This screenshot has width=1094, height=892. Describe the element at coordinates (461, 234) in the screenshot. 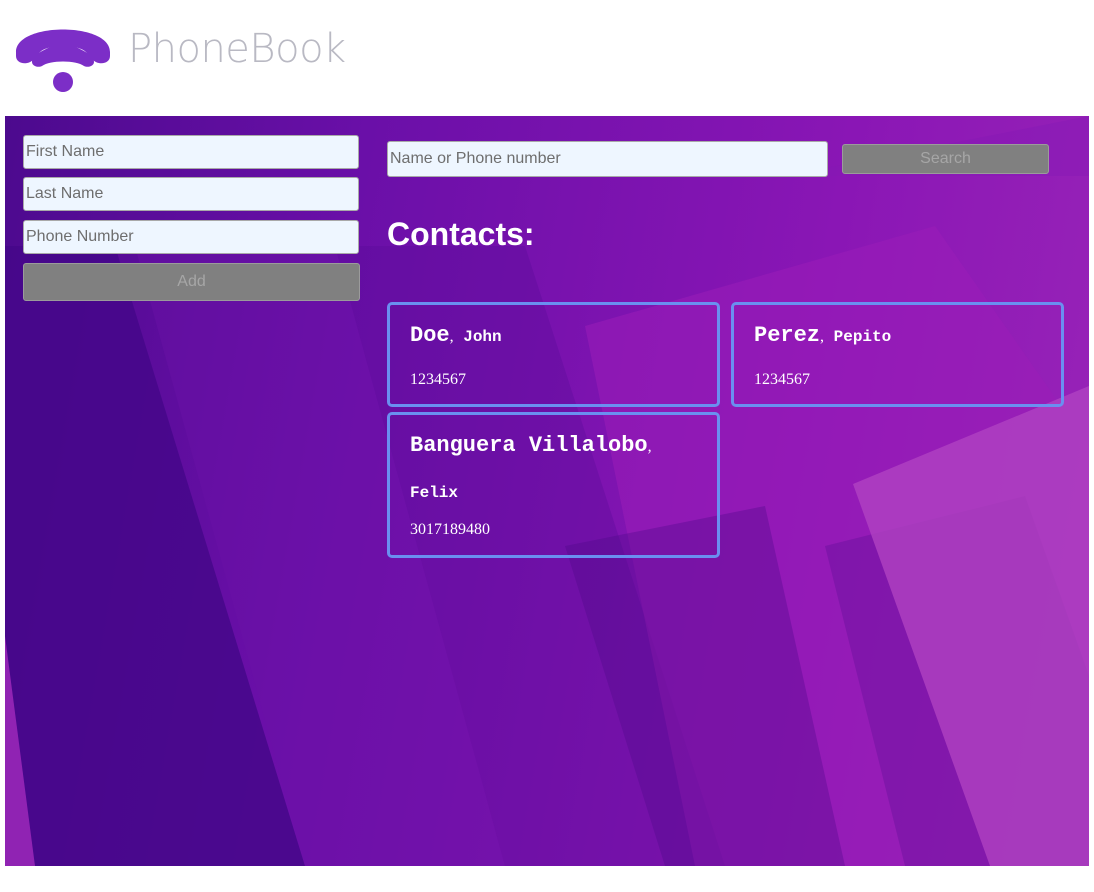

I see `contacts-heading: Contacts:` at that location.